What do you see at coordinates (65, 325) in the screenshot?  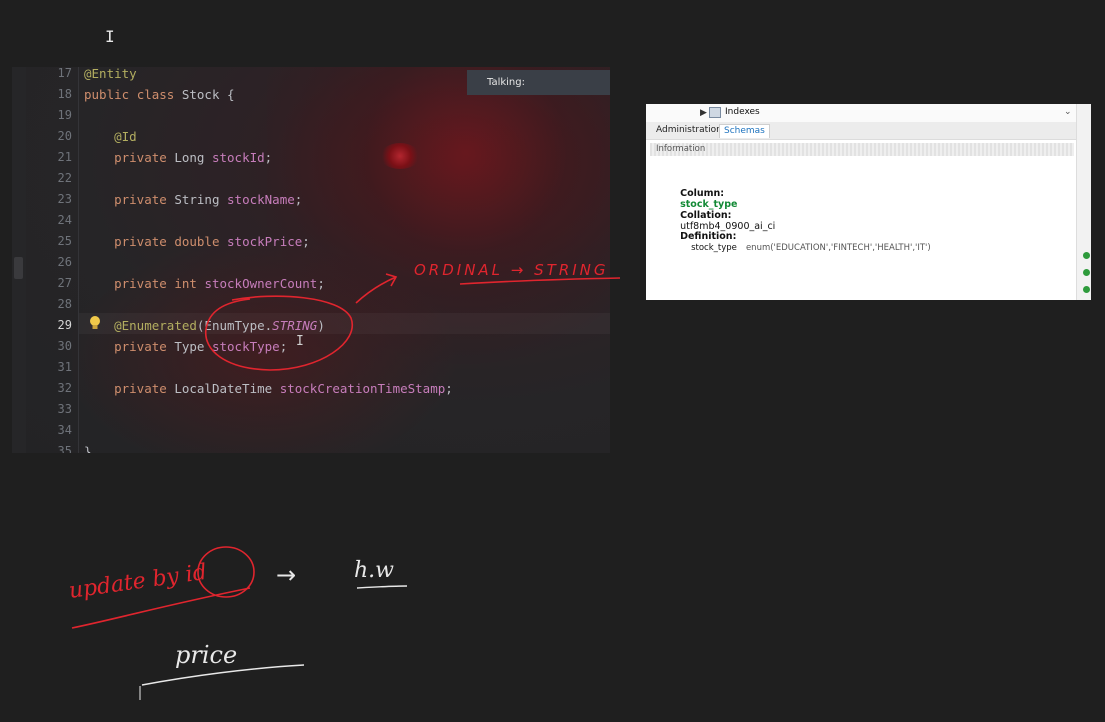 I see `line-number: 29` at bounding box center [65, 325].